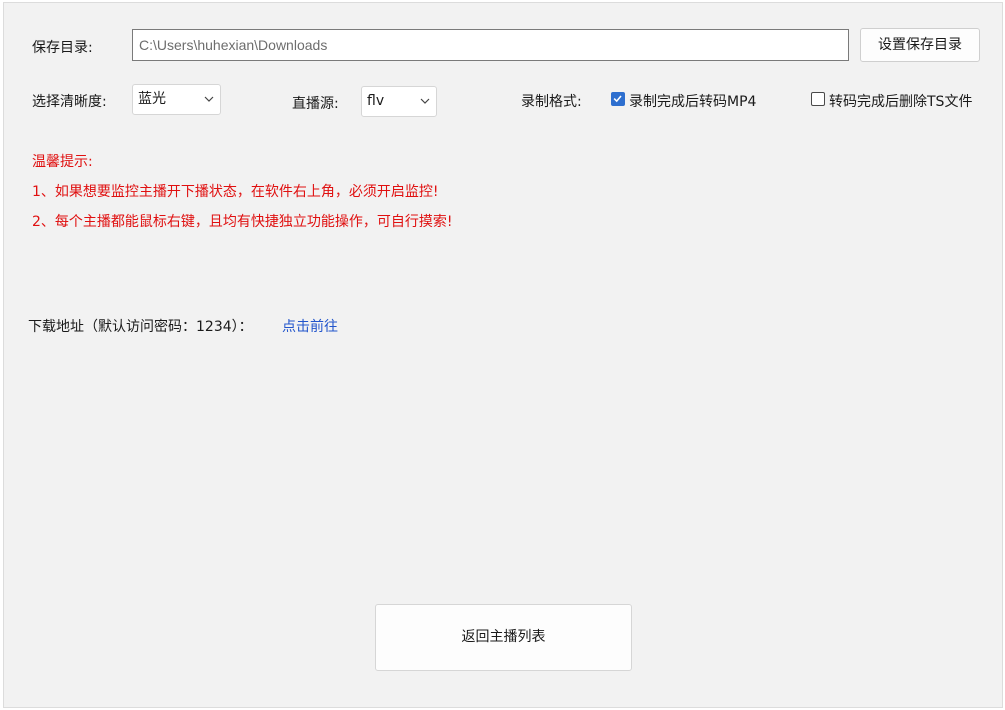 Image resolution: width=1005 pixels, height=710 pixels. What do you see at coordinates (920, 45) in the screenshot?
I see `set-save-dir-button: 设置保存目录` at bounding box center [920, 45].